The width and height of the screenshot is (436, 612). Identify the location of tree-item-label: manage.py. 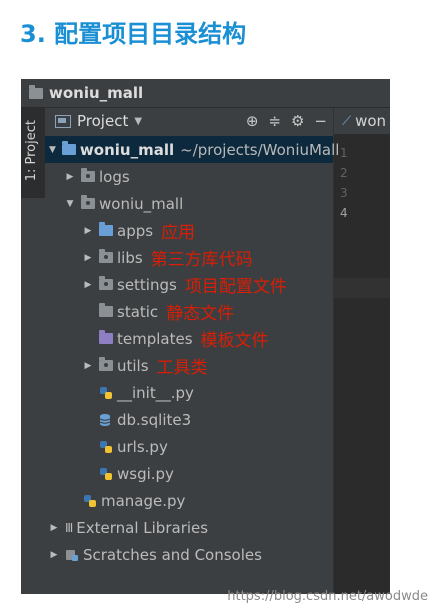
(143, 500).